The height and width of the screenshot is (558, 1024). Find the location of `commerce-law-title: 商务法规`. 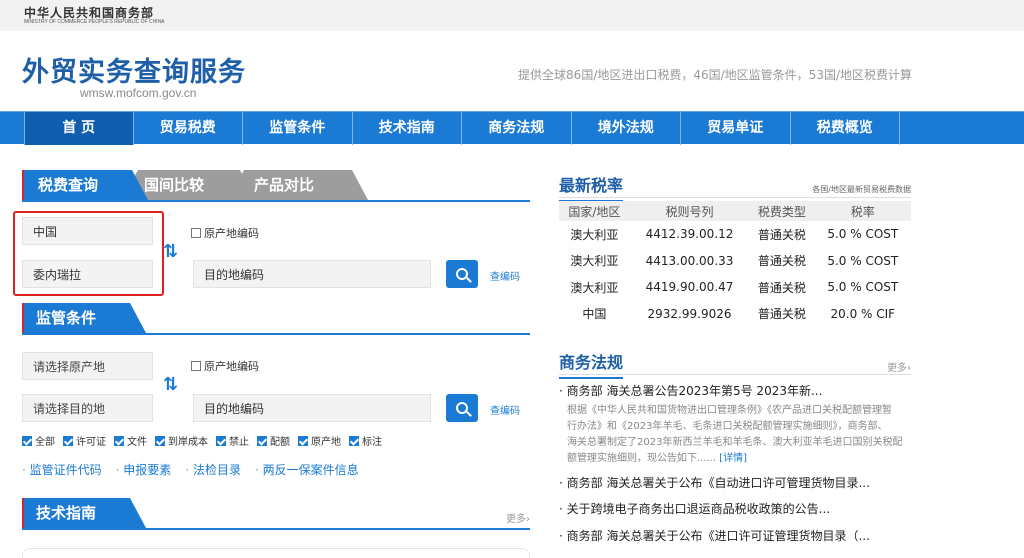

commerce-law-title: 商务法规 is located at coordinates (591, 364).